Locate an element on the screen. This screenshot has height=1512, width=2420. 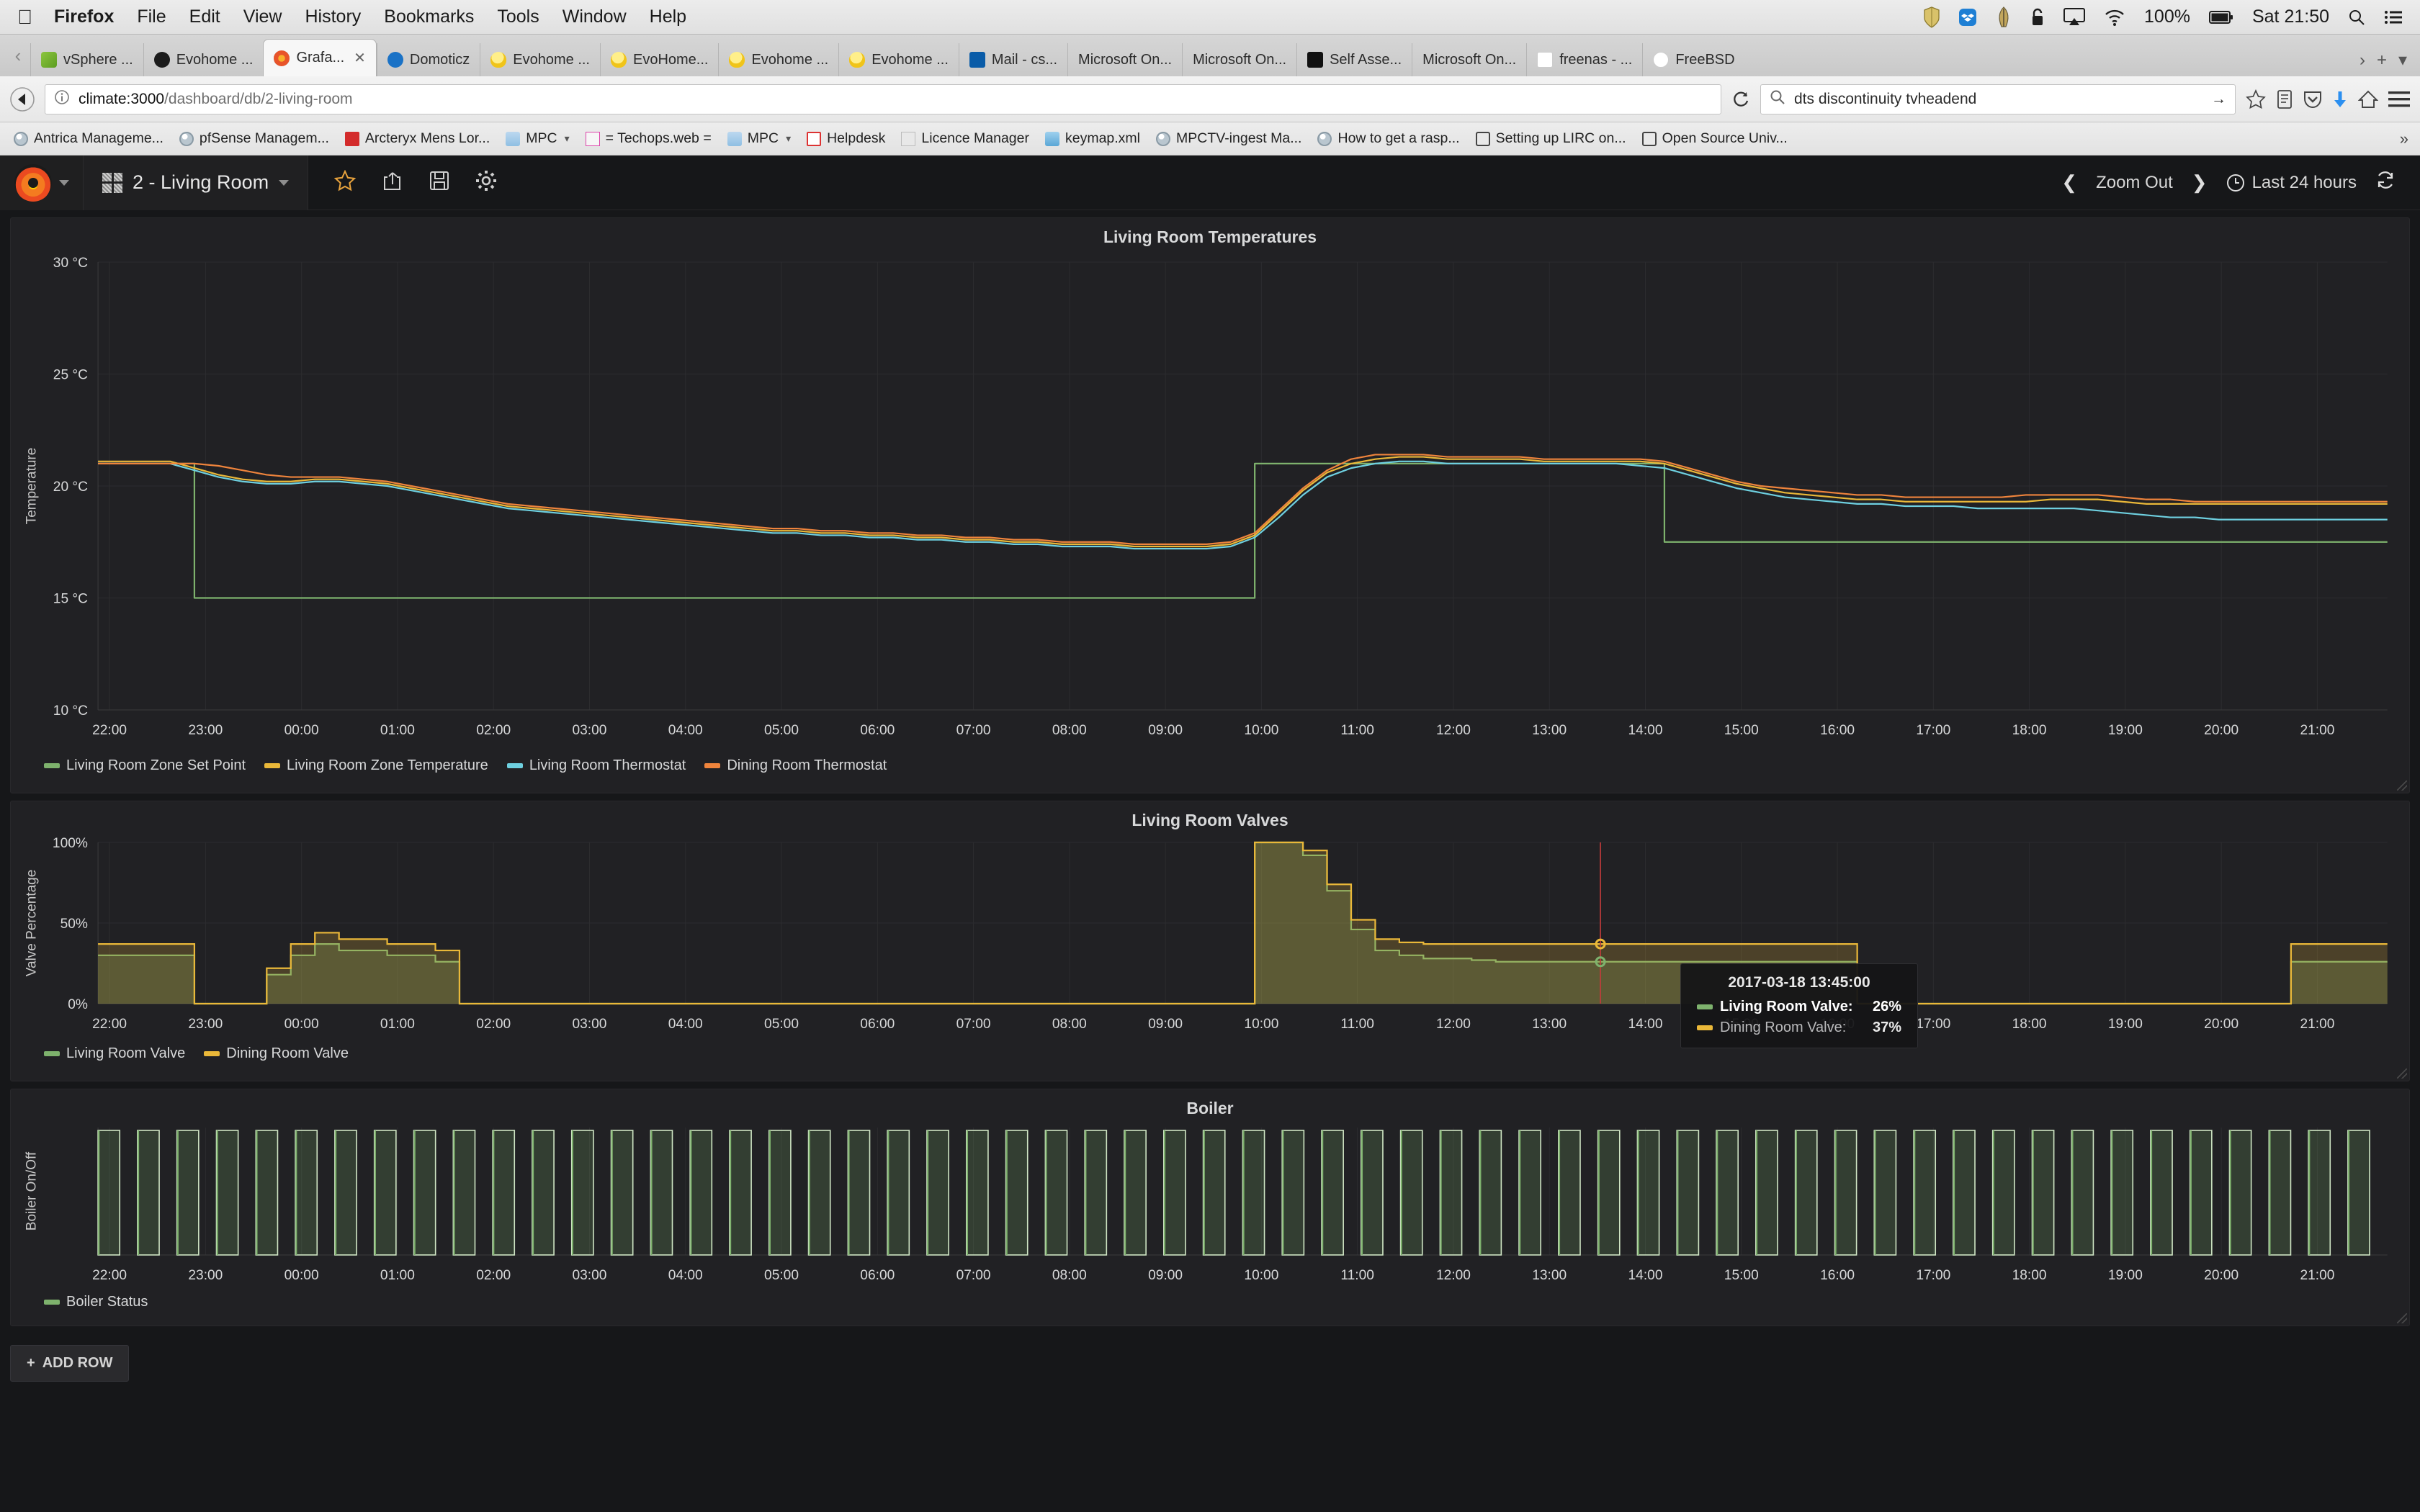
search-input: dts discontinuity tvheadend is located at coordinates (1998, 99).